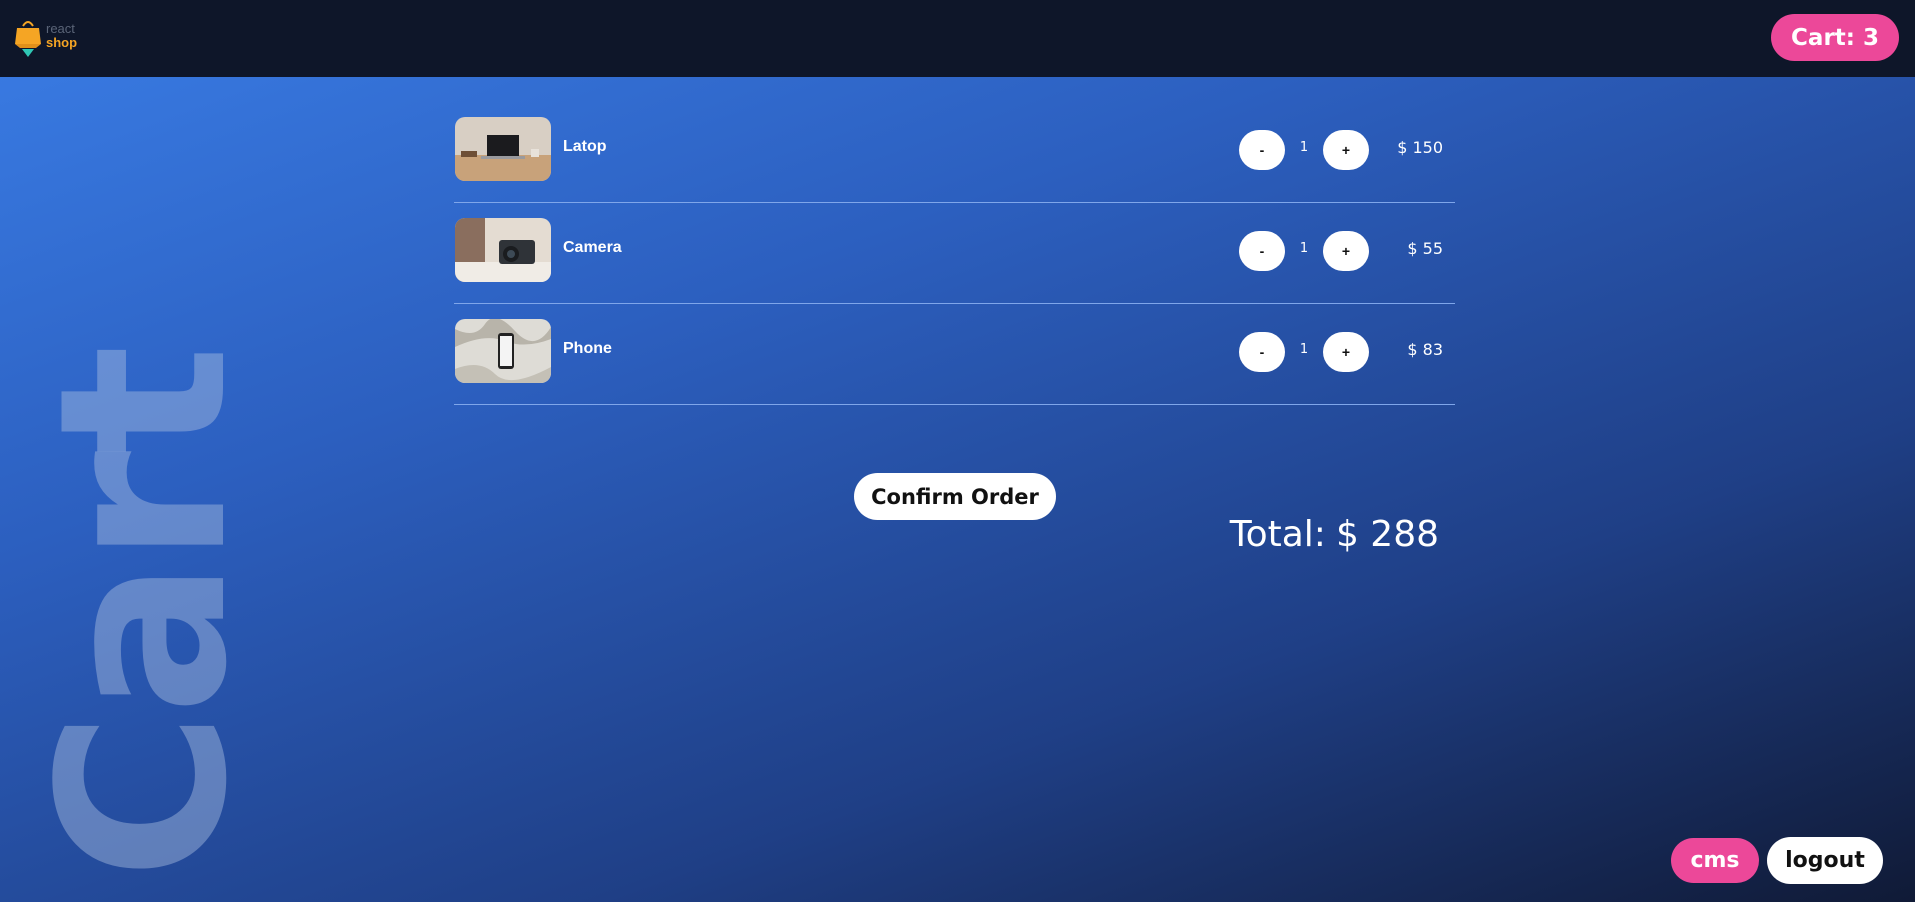 The width and height of the screenshot is (1915, 902). I want to click on cms-button: cms, so click(1715, 860).